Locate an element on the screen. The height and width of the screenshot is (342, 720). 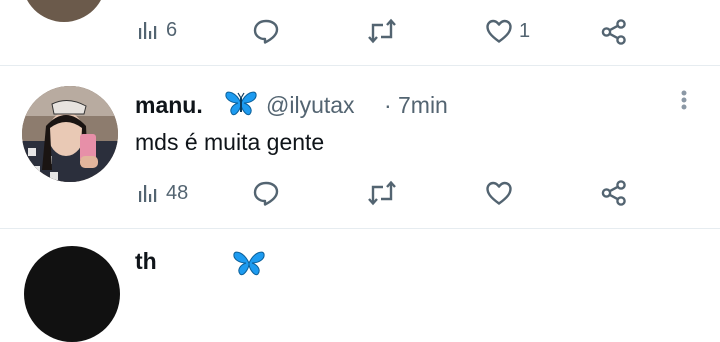
butterfly-emoji-icon is located at coordinates (241, 103).